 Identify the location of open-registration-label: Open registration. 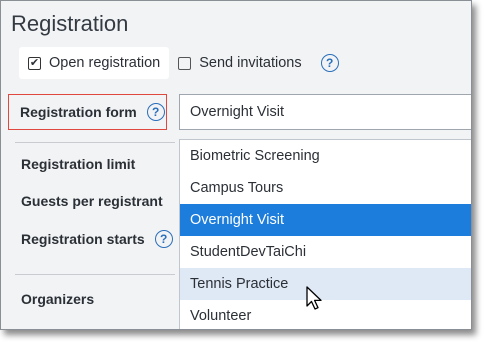
(105, 63).